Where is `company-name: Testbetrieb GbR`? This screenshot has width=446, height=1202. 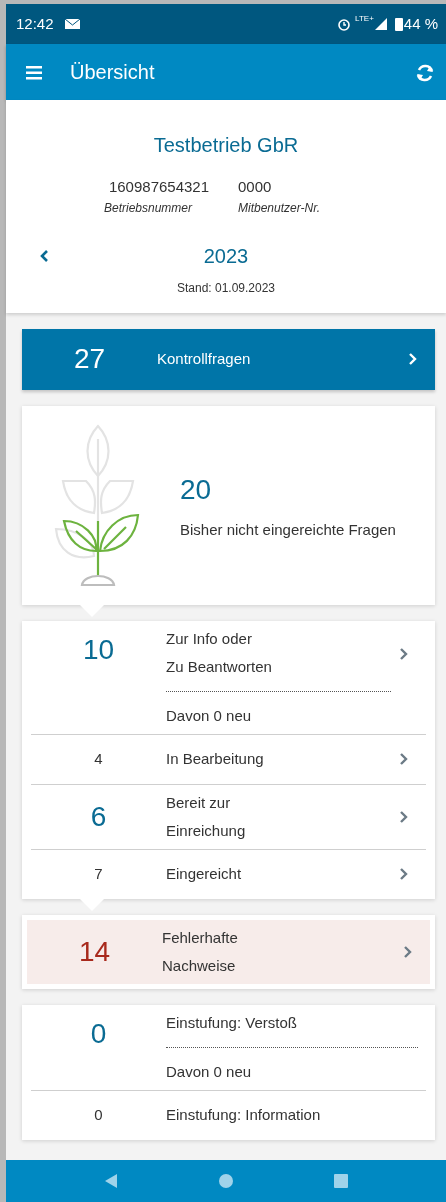 company-name: Testbetrieb GbR is located at coordinates (226, 145).